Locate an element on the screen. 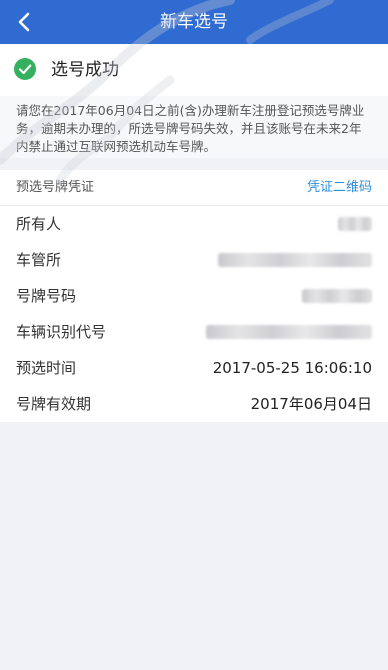 This screenshot has width=388, height=670. page-title: 新车选号 is located at coordinates (194, 22).